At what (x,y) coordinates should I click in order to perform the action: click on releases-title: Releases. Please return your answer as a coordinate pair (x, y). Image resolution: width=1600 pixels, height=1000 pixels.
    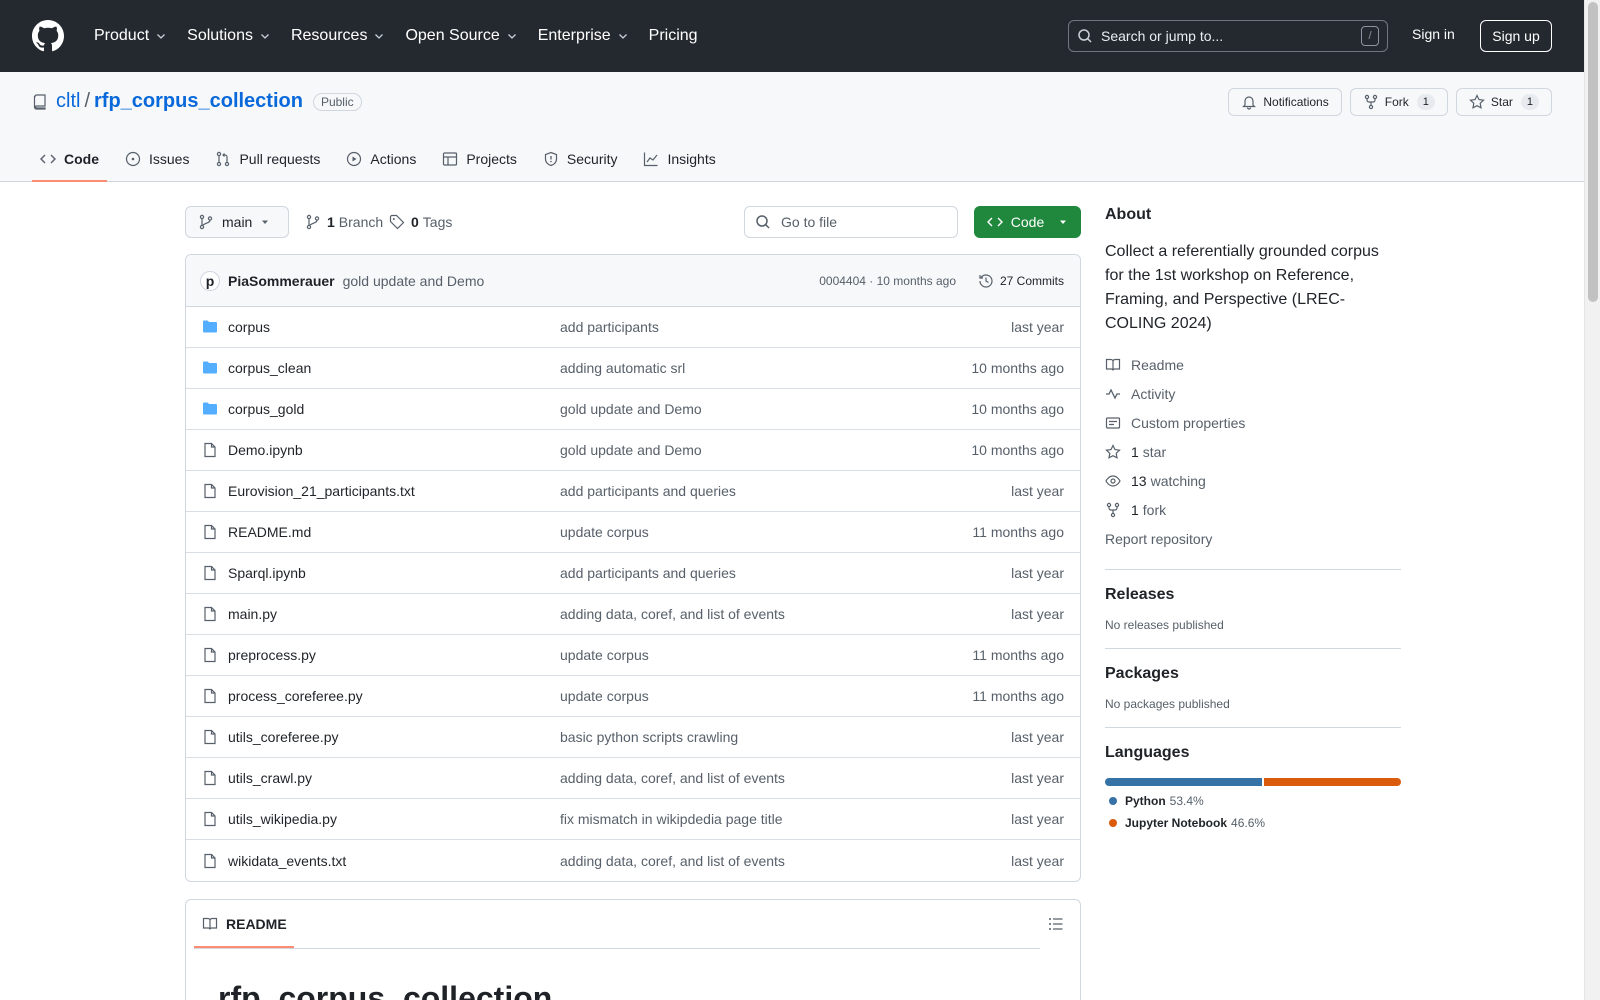
    Looking at the image, I should click on (1253, 595).